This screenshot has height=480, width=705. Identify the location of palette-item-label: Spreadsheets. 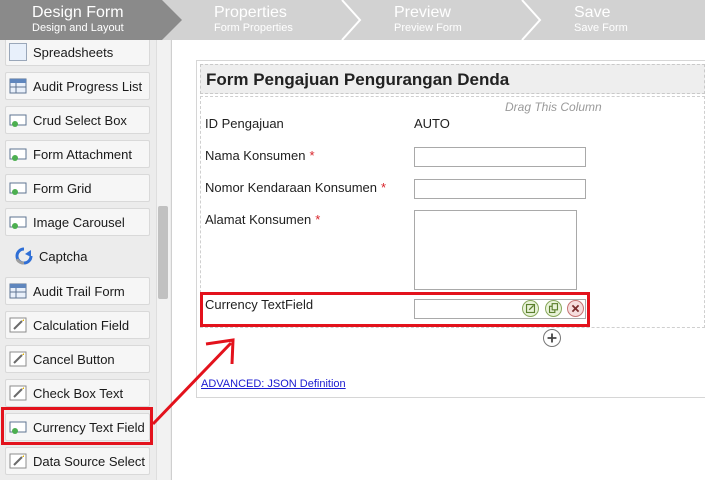
(73, 52).